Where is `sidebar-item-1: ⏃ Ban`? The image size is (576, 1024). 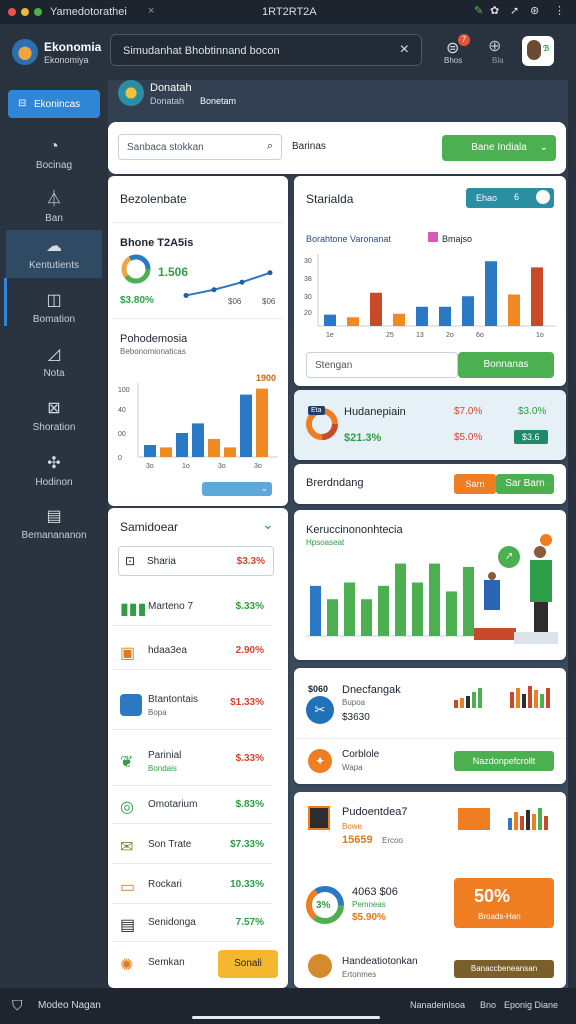
sidebar-item-1: ⏃ Ban is located at coordinates (54, 207).